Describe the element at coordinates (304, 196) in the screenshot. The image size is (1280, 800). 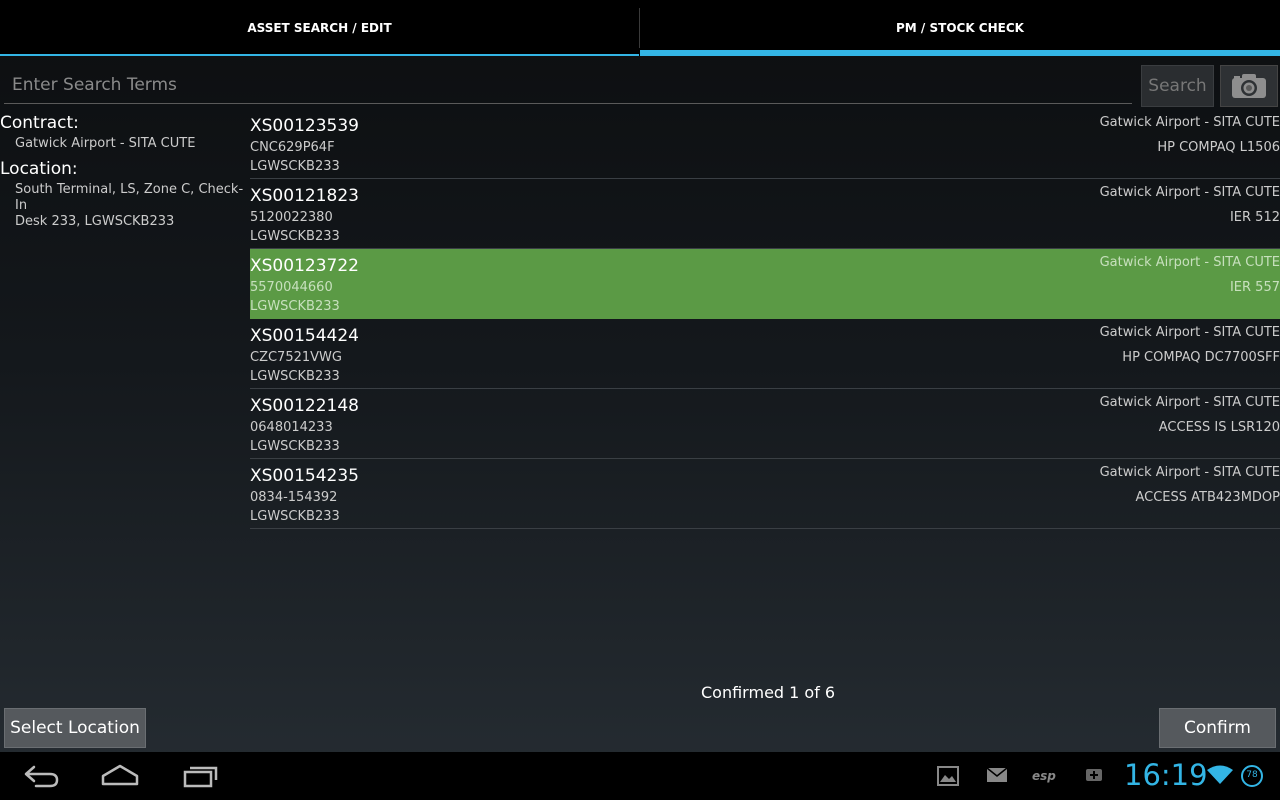
I see `asset-id: XS00121823` at that location.